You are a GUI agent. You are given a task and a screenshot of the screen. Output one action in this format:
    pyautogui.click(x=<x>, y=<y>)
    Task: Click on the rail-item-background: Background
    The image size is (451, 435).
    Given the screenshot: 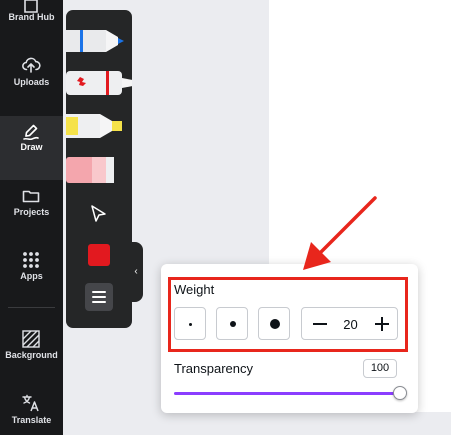 What is the action you would take?
    pyautogui.click(x=31, y=355)
    